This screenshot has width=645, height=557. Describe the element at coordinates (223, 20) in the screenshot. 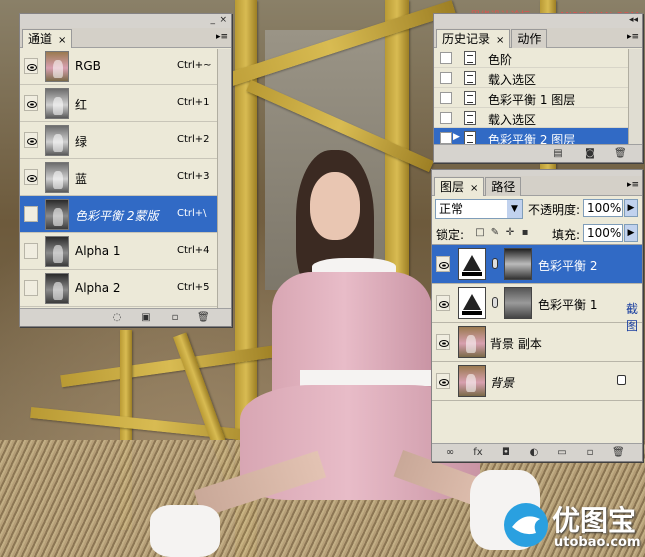

I see `close-icon: ×` at that location.